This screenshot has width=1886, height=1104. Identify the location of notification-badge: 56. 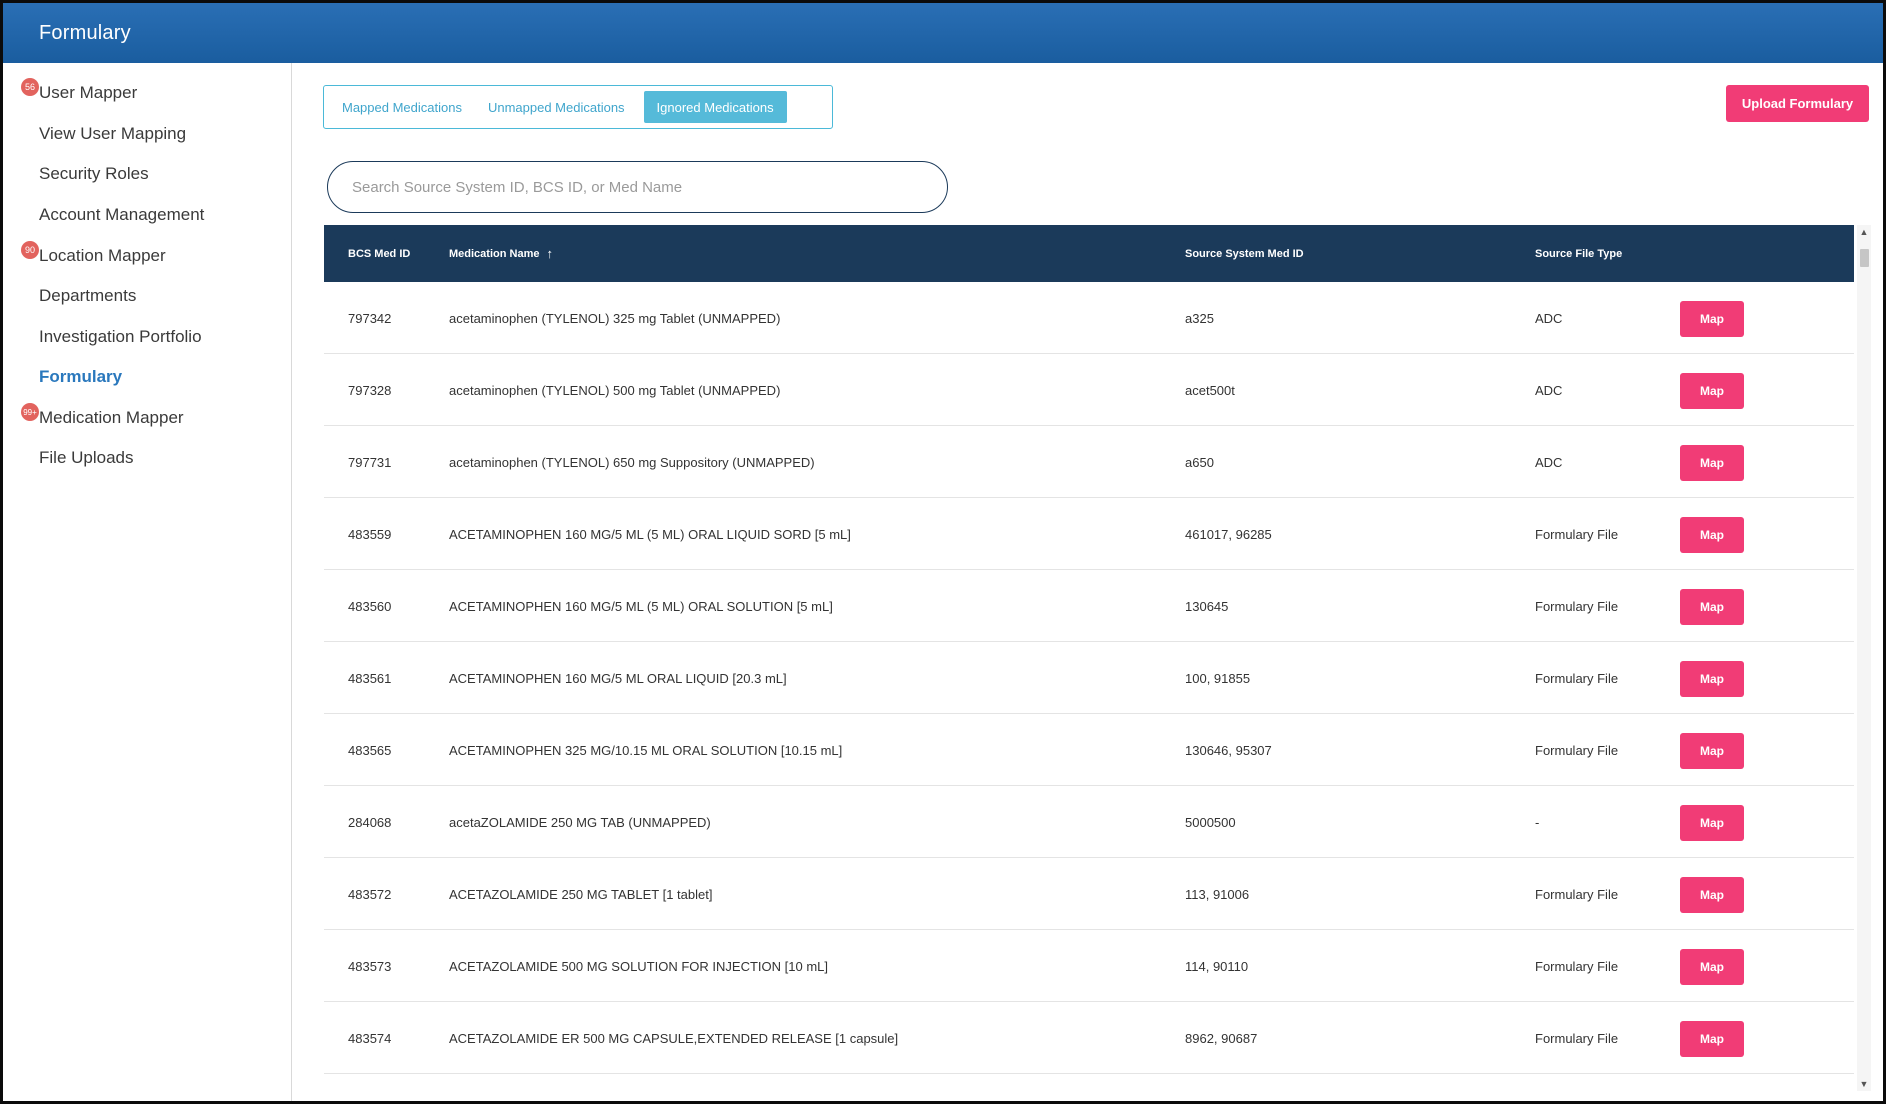
(30, 87).